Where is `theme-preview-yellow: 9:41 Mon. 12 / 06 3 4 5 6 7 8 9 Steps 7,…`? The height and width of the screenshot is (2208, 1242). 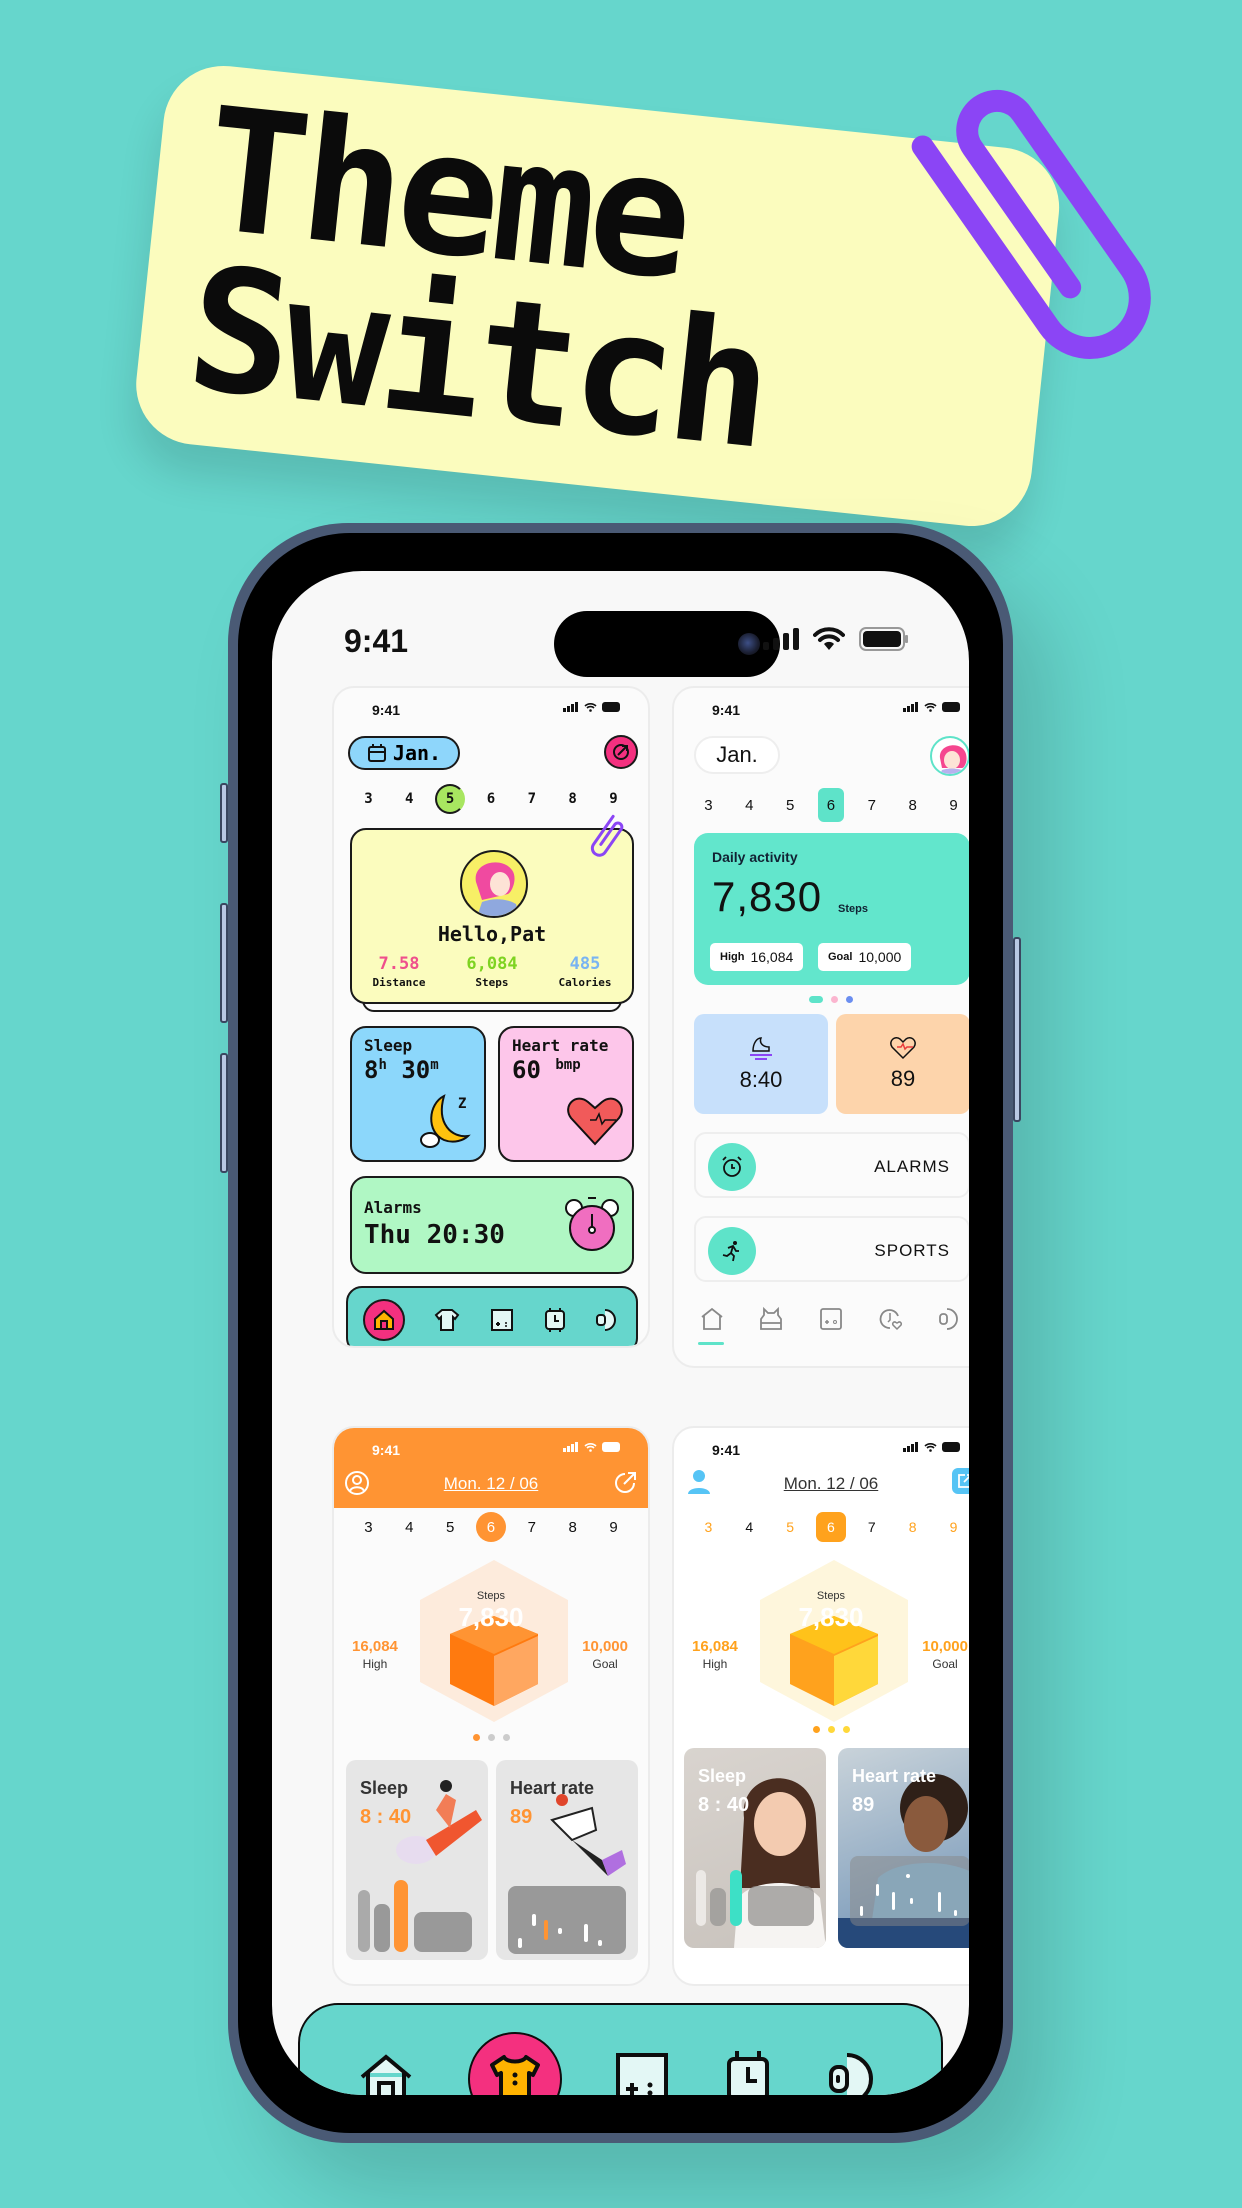
theme-preview-yellow: 9:41 Mon. 12 / 06 3 4 5 6 7 8 9 Steps 7,… is located at coordinates (820, 1706).